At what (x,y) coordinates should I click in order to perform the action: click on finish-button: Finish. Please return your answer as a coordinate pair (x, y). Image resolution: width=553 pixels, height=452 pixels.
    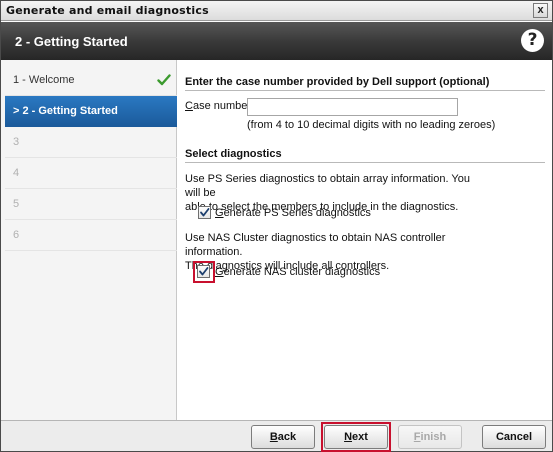
    Looking at the image, I should click on (430, 437).